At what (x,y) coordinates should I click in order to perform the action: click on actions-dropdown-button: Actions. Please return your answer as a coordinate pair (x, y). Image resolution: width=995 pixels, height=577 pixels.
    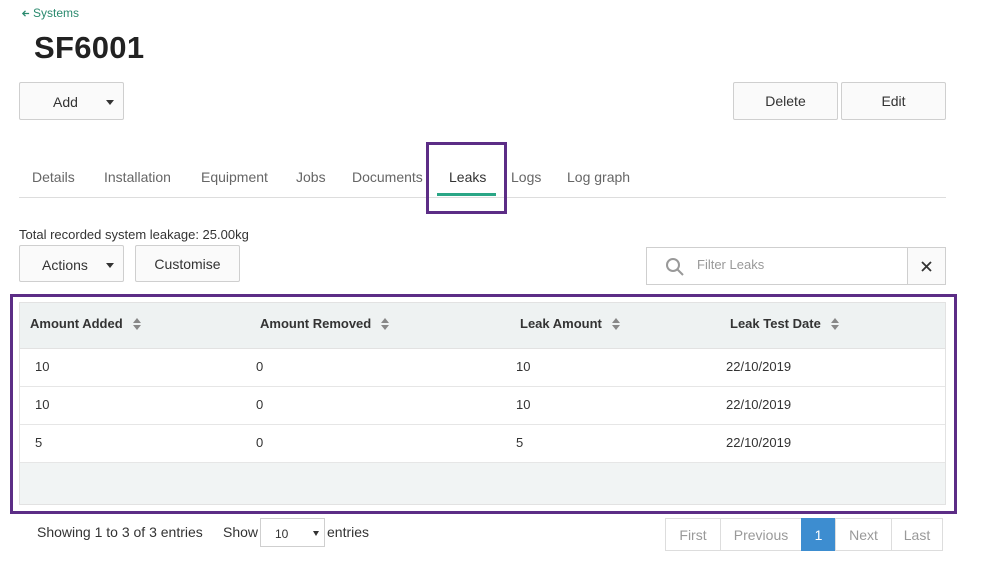
    Looking at the image, I should click on (71, 263).